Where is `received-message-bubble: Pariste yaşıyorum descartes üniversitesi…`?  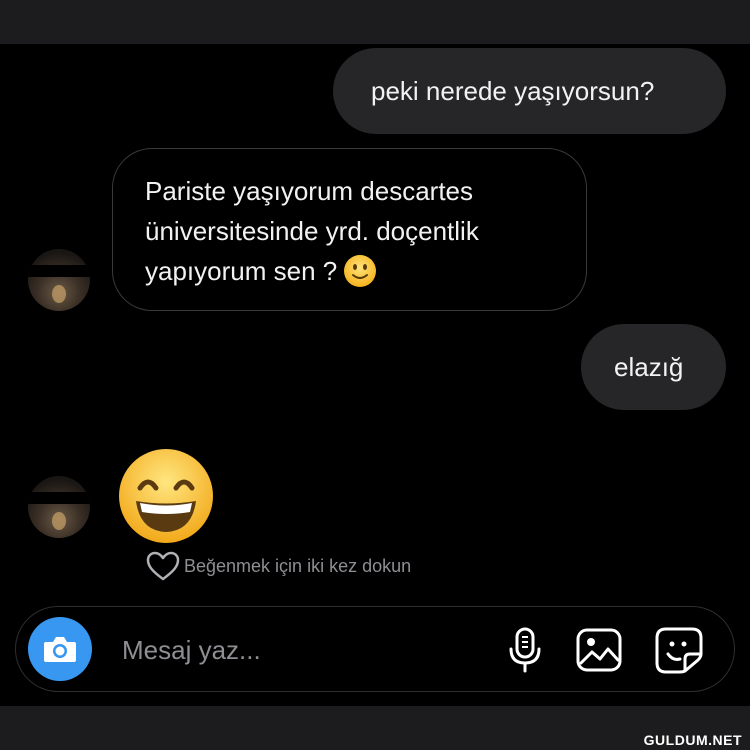 received-message-bubble: Pariste yaşıyorum descartes üniversitesi… is located at coordinates (349, 229).